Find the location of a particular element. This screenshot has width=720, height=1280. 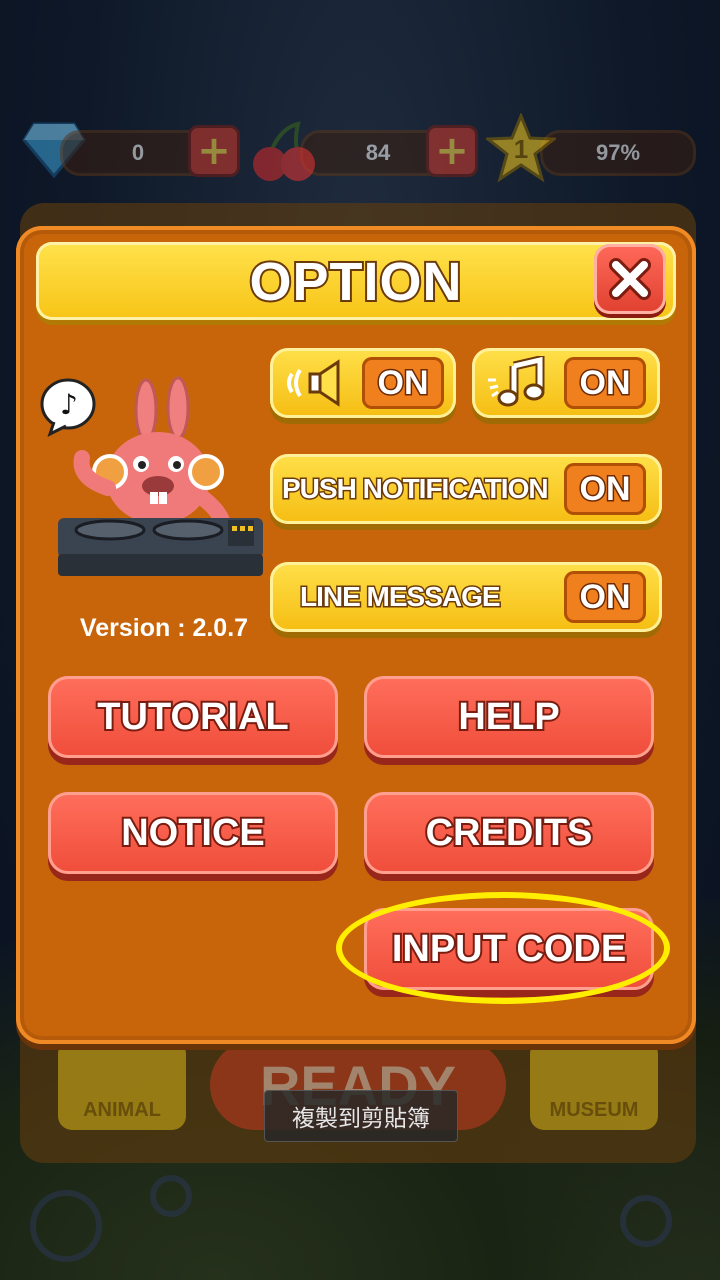

speaker-icon is located at coordinates (313, 383).